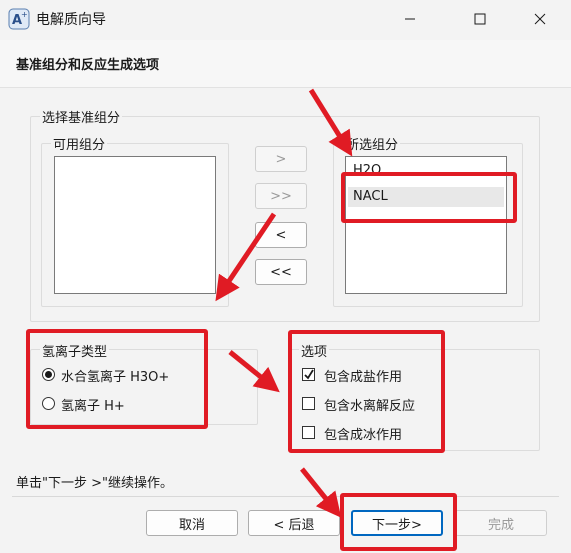  Describe the element at coordinates (281, 235) in the screenshot. I see `remove-button: <` at that location.